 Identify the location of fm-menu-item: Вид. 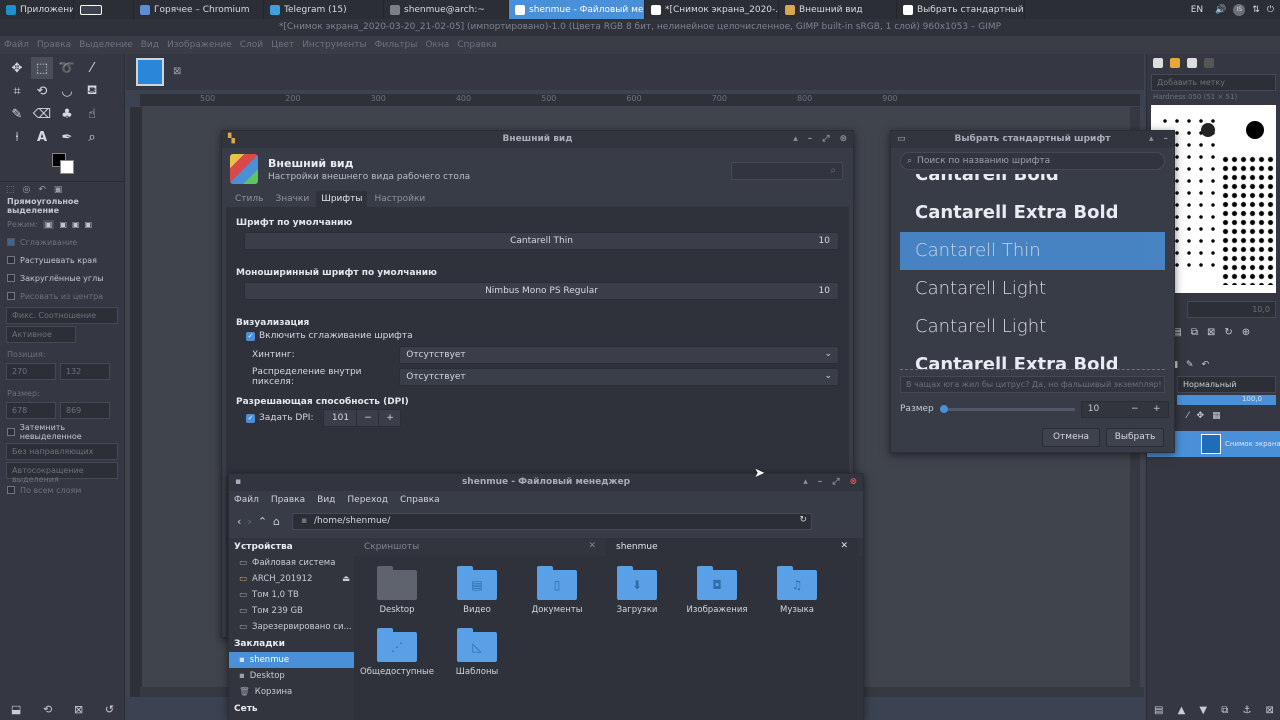
(326, 500).